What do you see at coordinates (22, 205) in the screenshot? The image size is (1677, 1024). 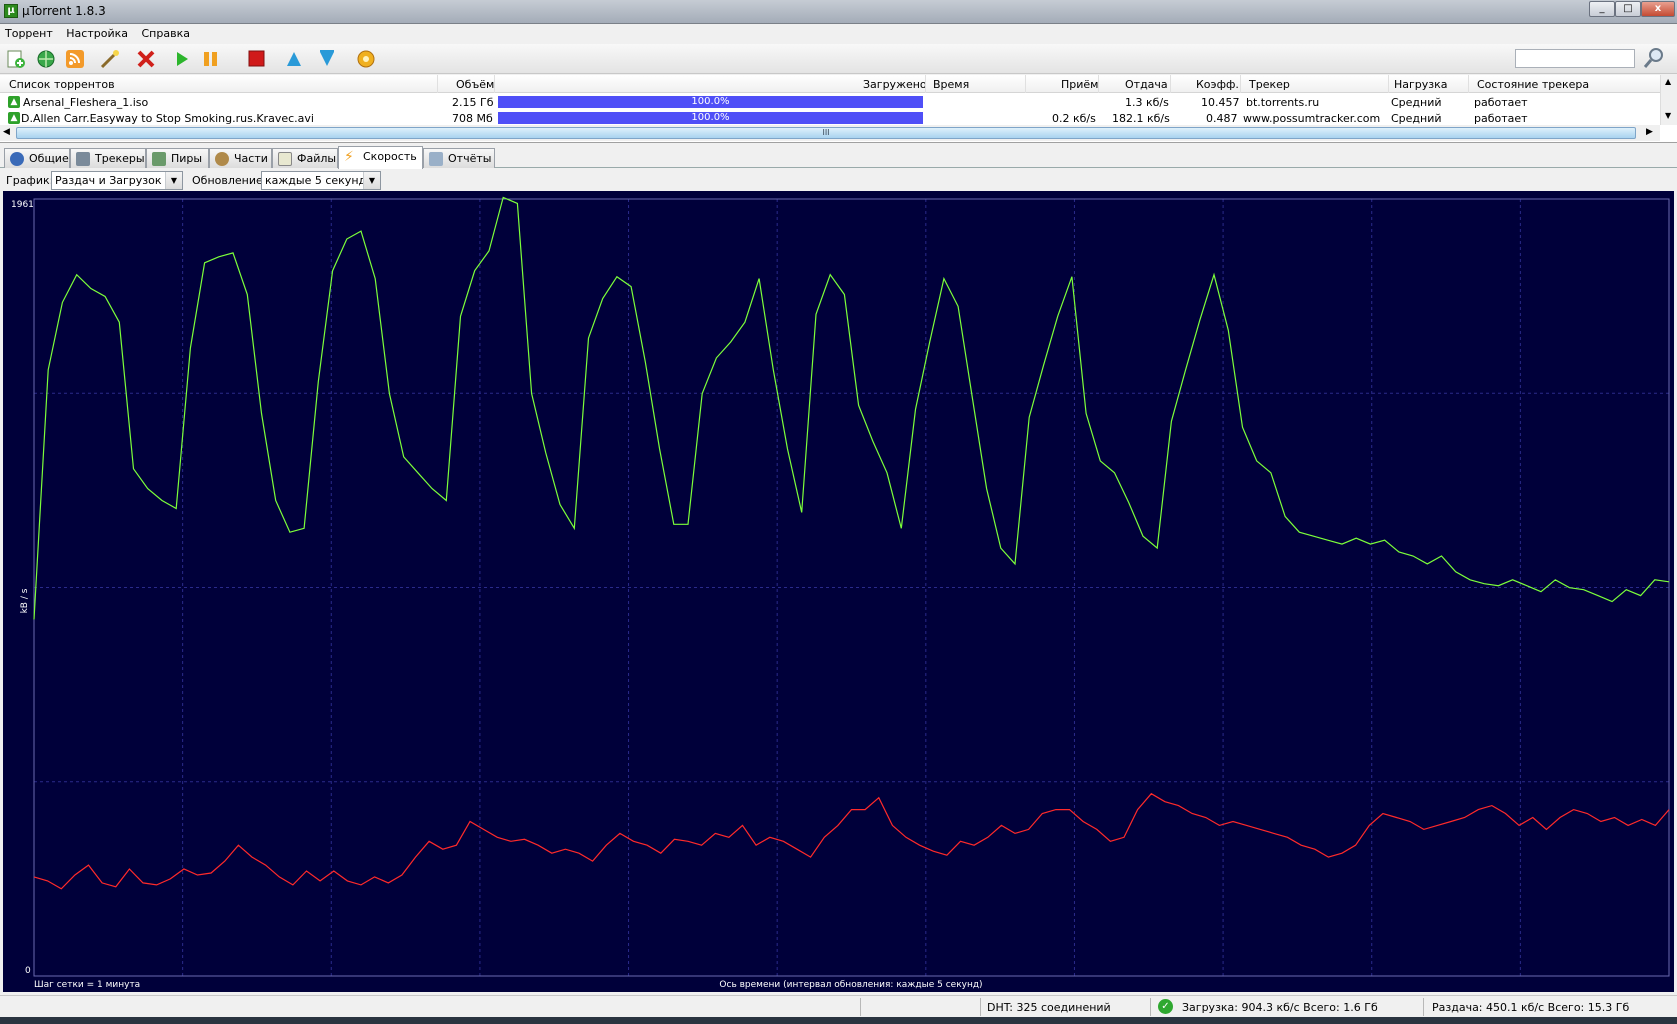 I see `y-max-label: 1961` at bounding box center [22, 205].